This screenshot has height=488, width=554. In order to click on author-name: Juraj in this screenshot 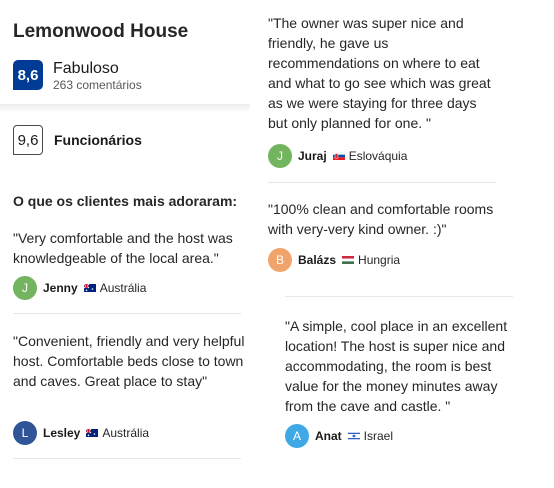, I will do `click(312, 156)`.